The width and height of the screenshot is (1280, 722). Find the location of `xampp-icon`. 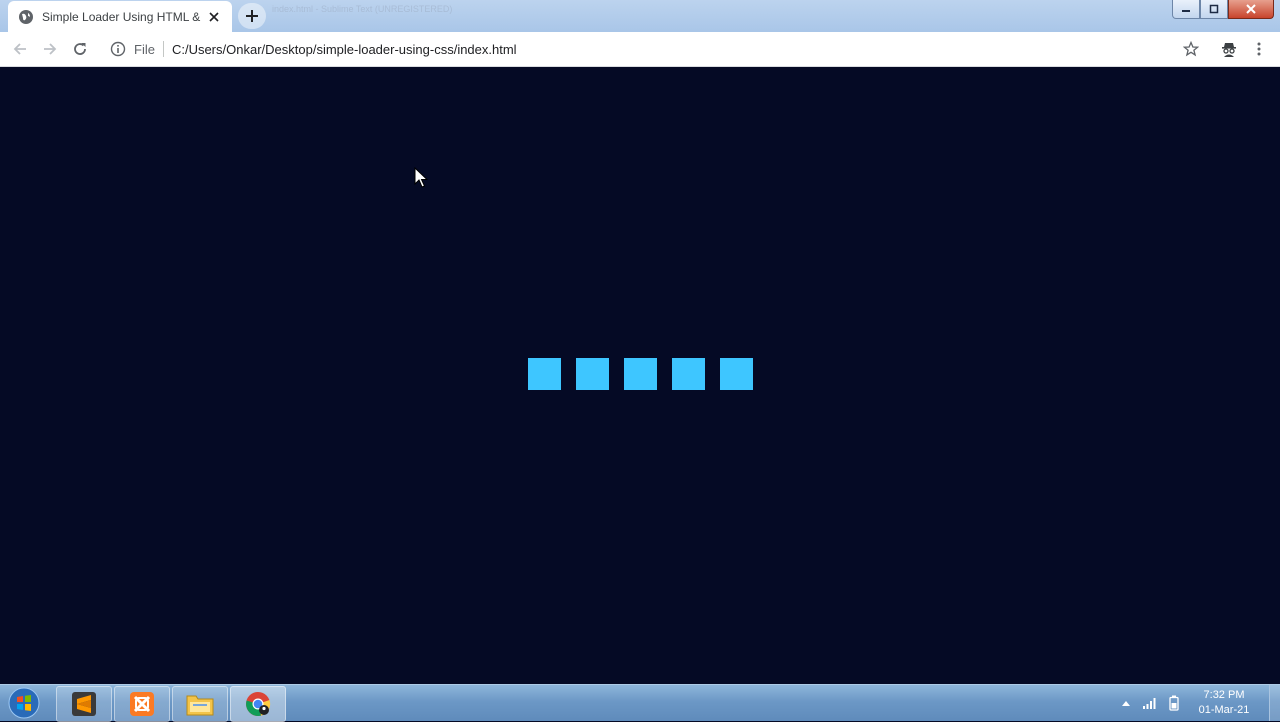

xampp-icon is located at coordinates (142, 704).